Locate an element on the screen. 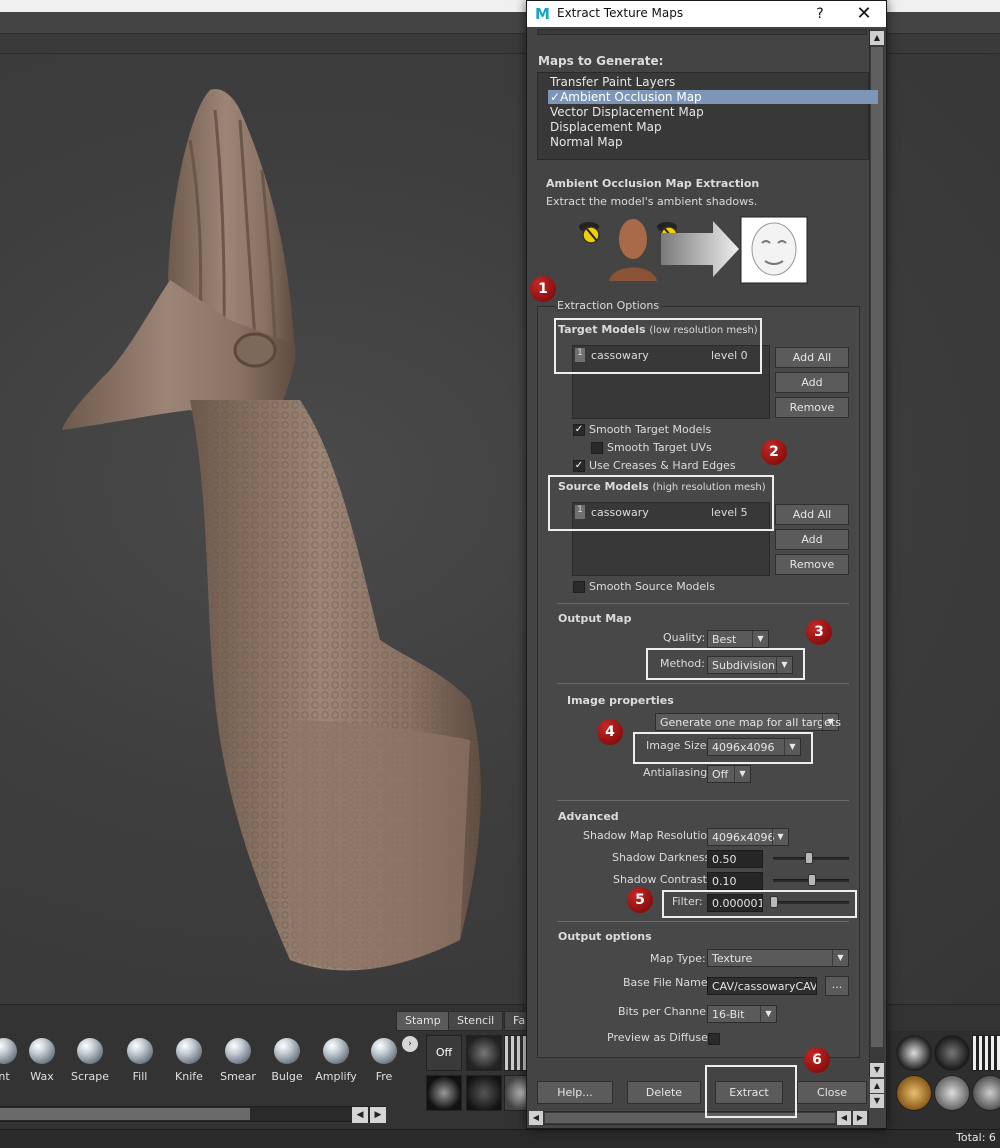 This screenshot has width=1000, height=1148. brush-amplify-icon is located at coordinates (336, 1051).